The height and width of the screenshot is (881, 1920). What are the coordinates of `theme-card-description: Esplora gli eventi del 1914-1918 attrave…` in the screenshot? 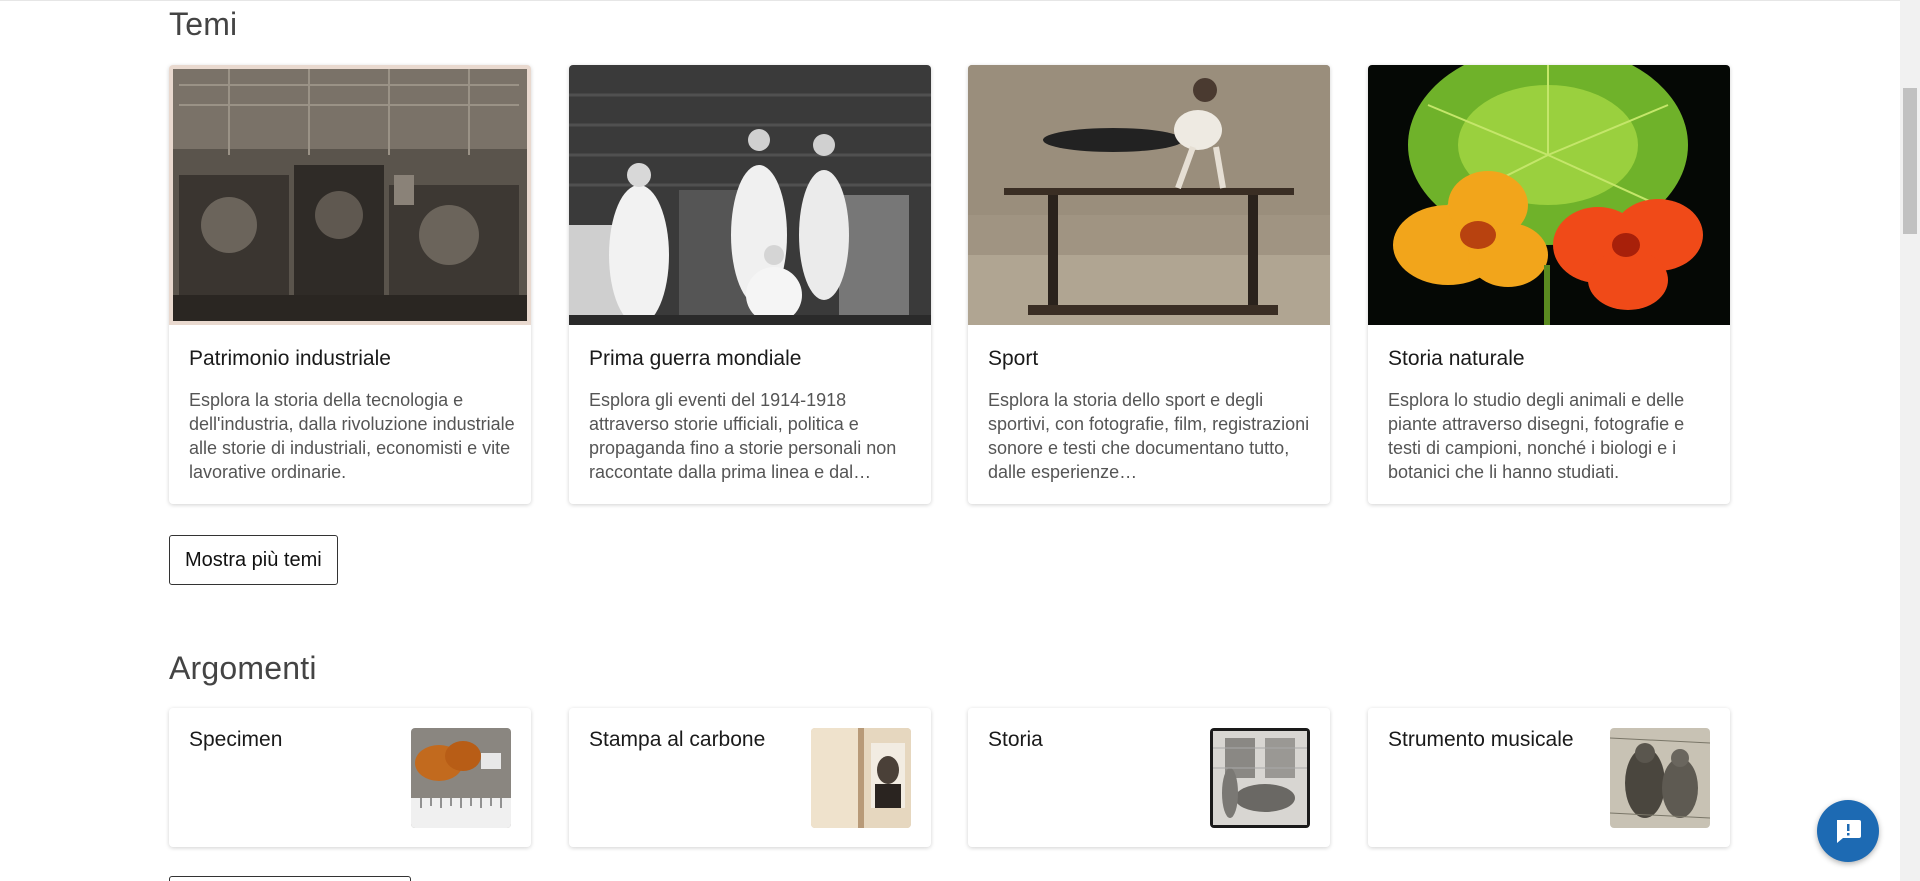 It's located at (743, 436).